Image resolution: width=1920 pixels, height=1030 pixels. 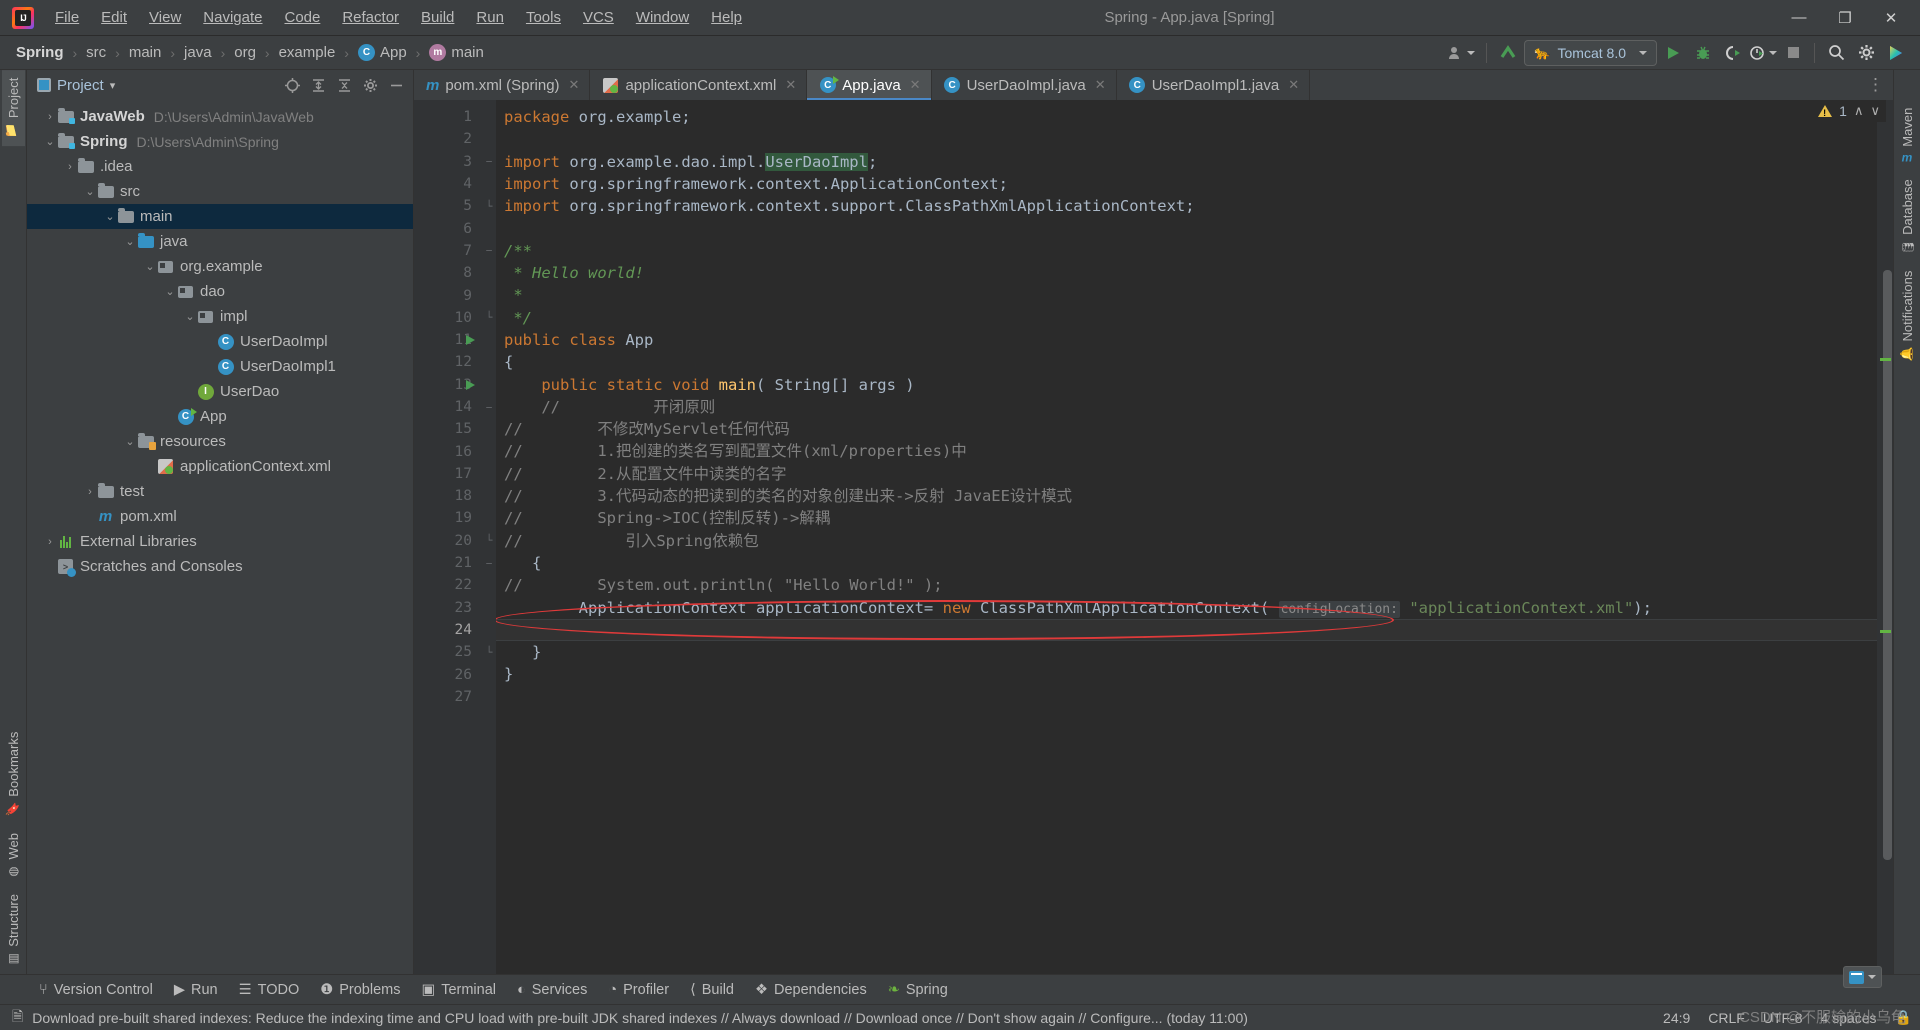 I want to click on code-line: {, so click(x=1186, y=362).